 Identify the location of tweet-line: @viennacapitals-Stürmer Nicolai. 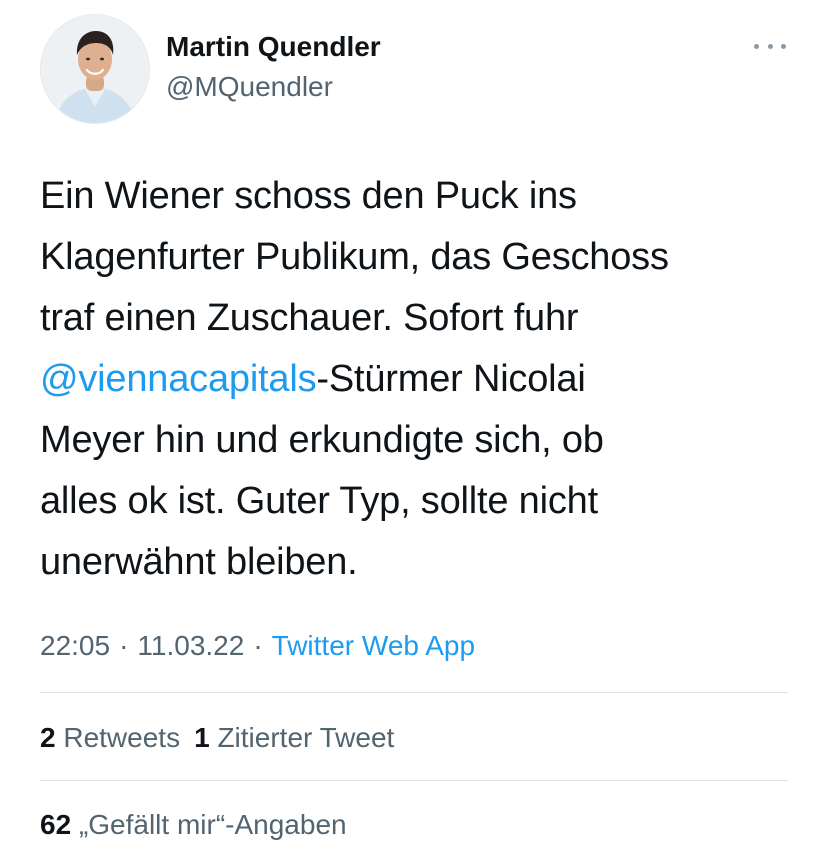
(420, 379).